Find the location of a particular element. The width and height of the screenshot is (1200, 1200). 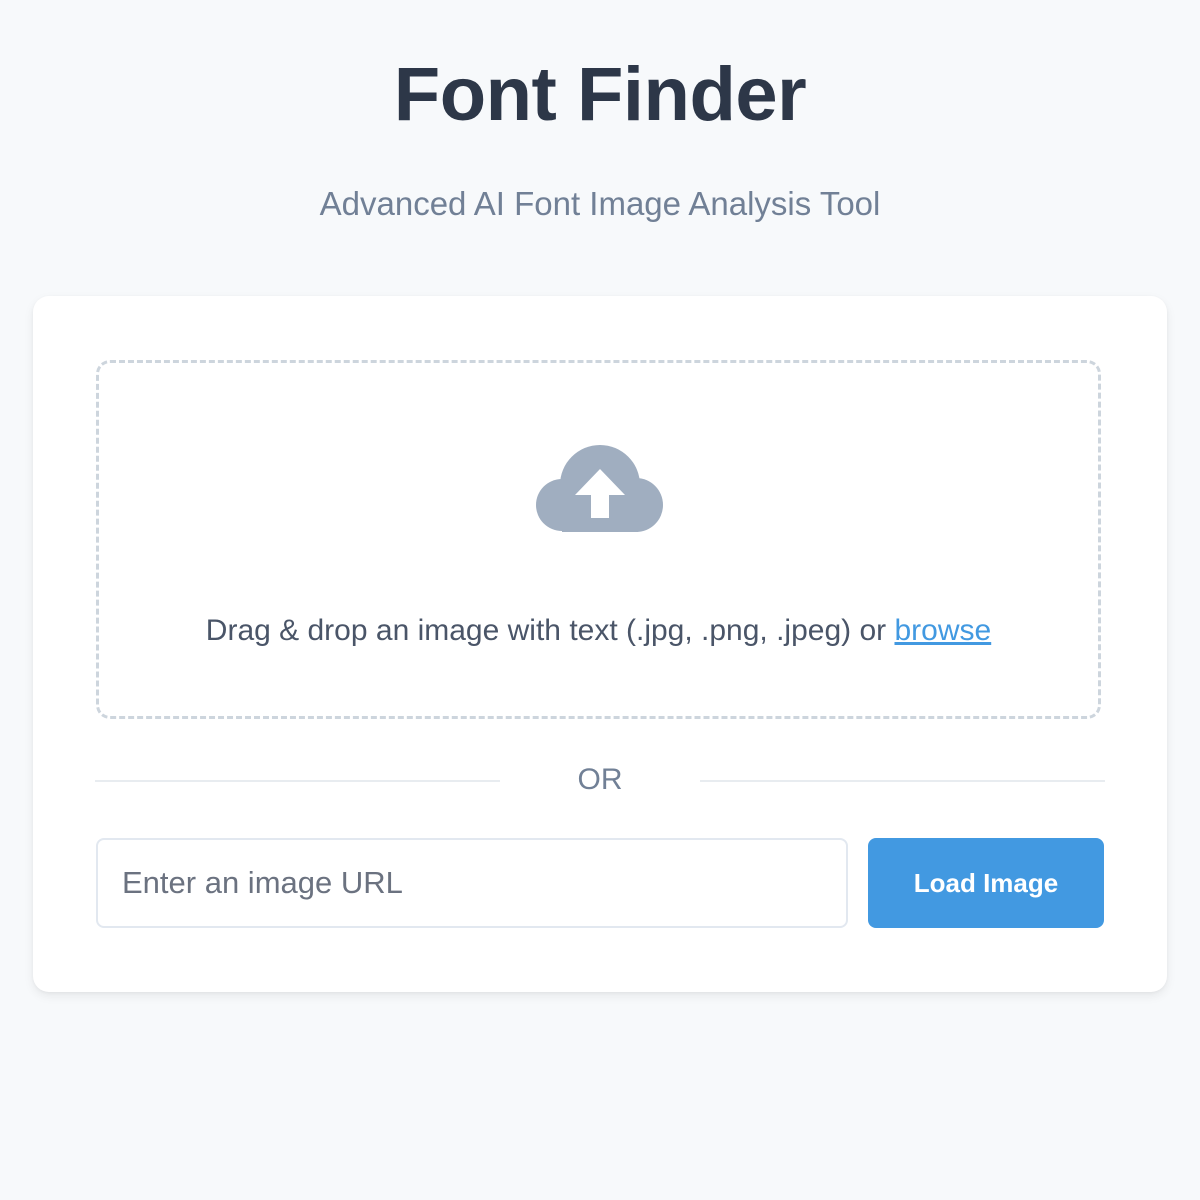

load-image-button: Load Image is located at coordinates (986, 883).